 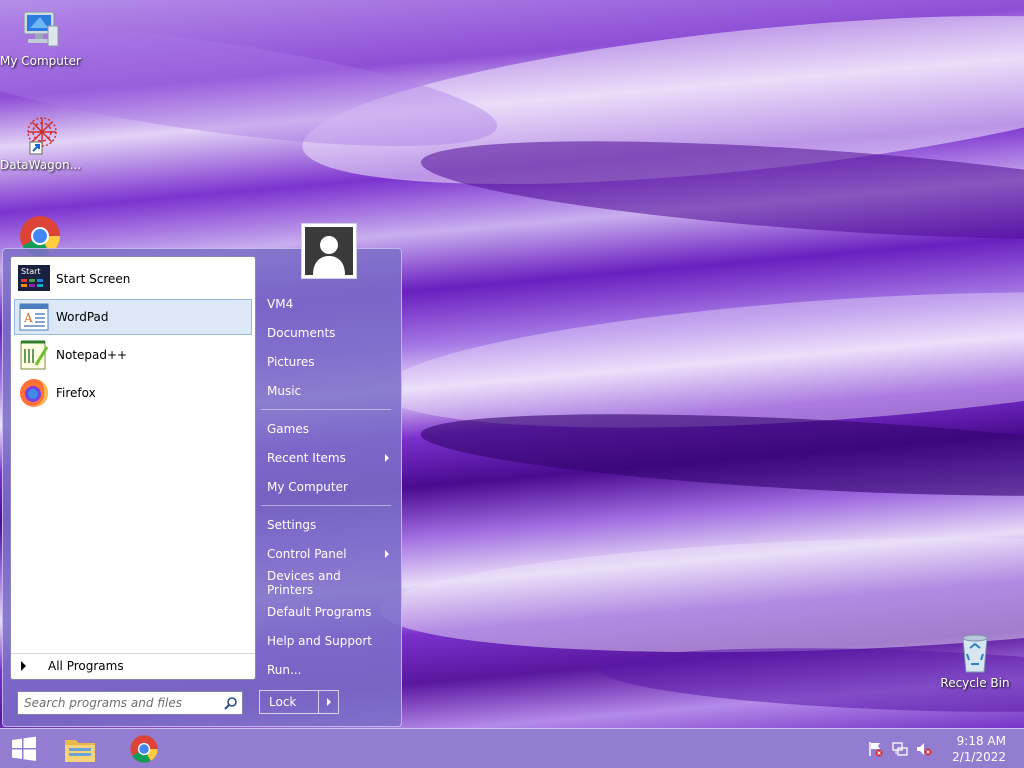 What do you see at coordinates (133, 665) in the screenshot?
I see `all-programs-button: All Programs` at bounding box center [133, 665].